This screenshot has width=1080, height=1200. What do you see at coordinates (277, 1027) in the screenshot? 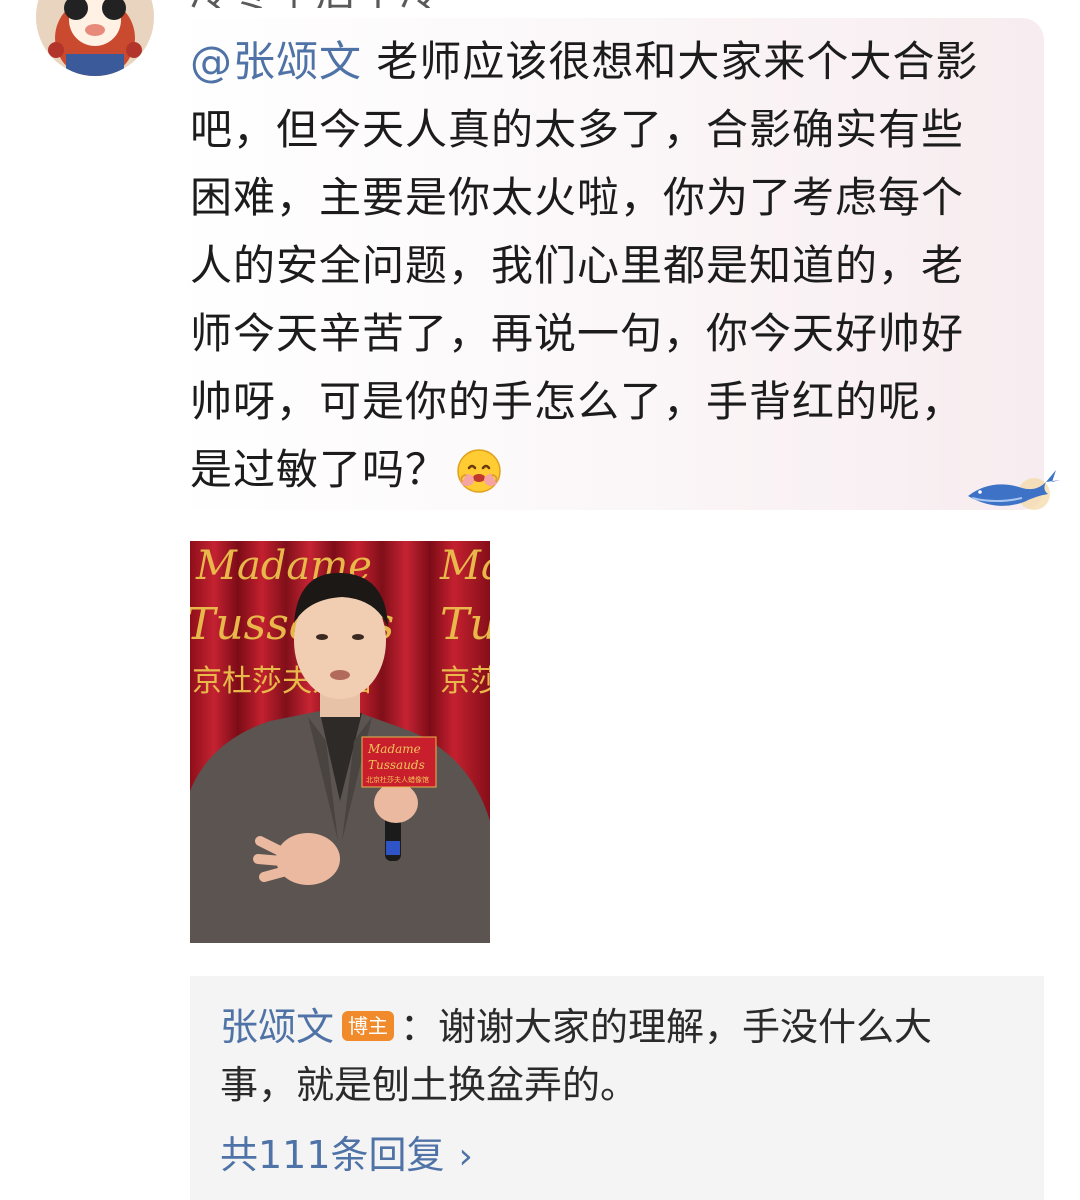
I see `reply-author-link: 张颂文` at bounding box center [277, 1027].